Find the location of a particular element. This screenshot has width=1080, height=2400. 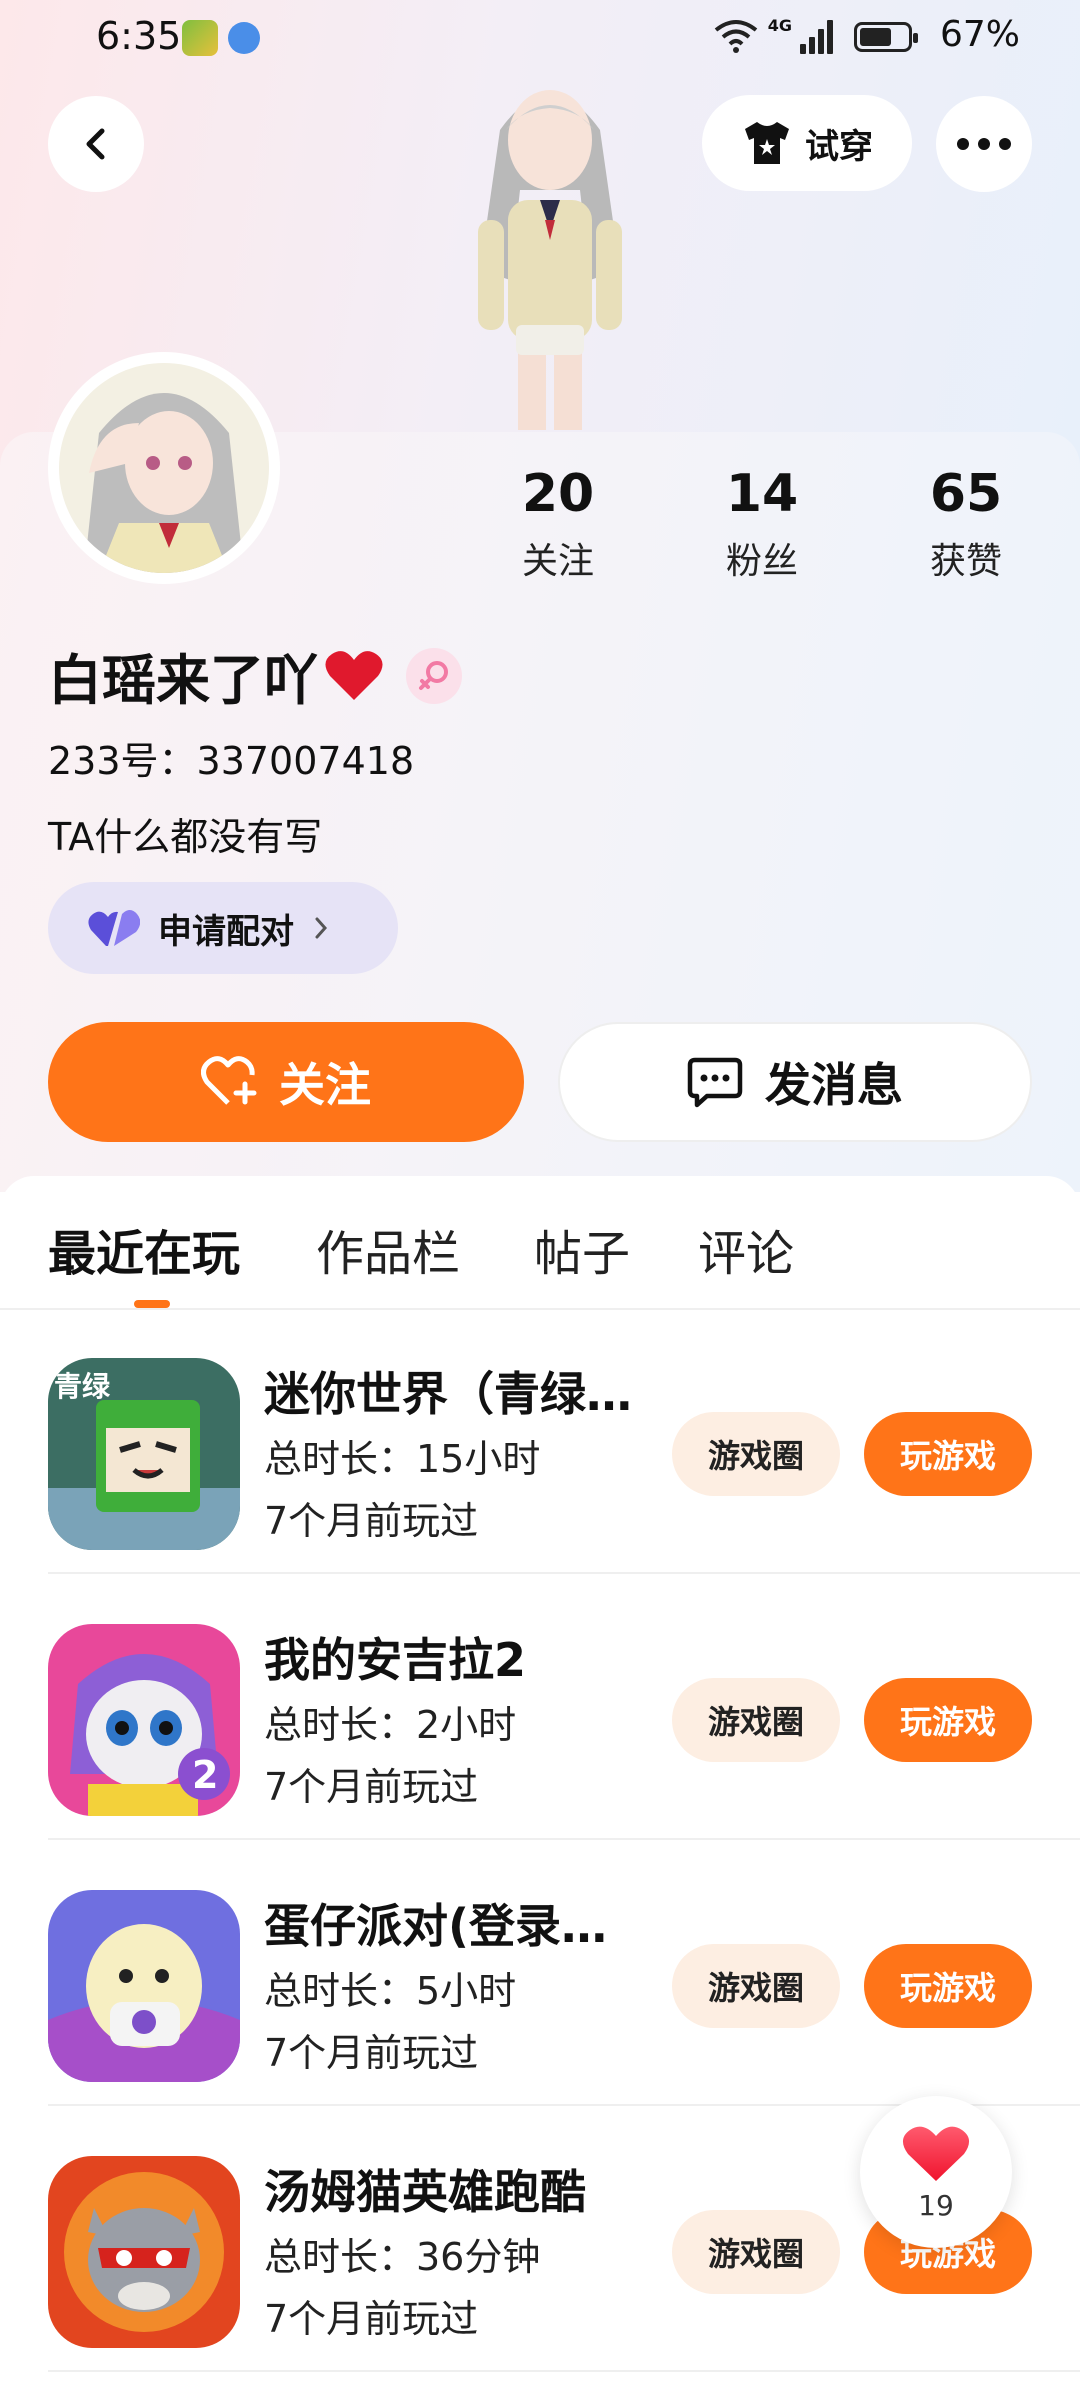

status-time: 6:35 is located at coordinates (139, 36).